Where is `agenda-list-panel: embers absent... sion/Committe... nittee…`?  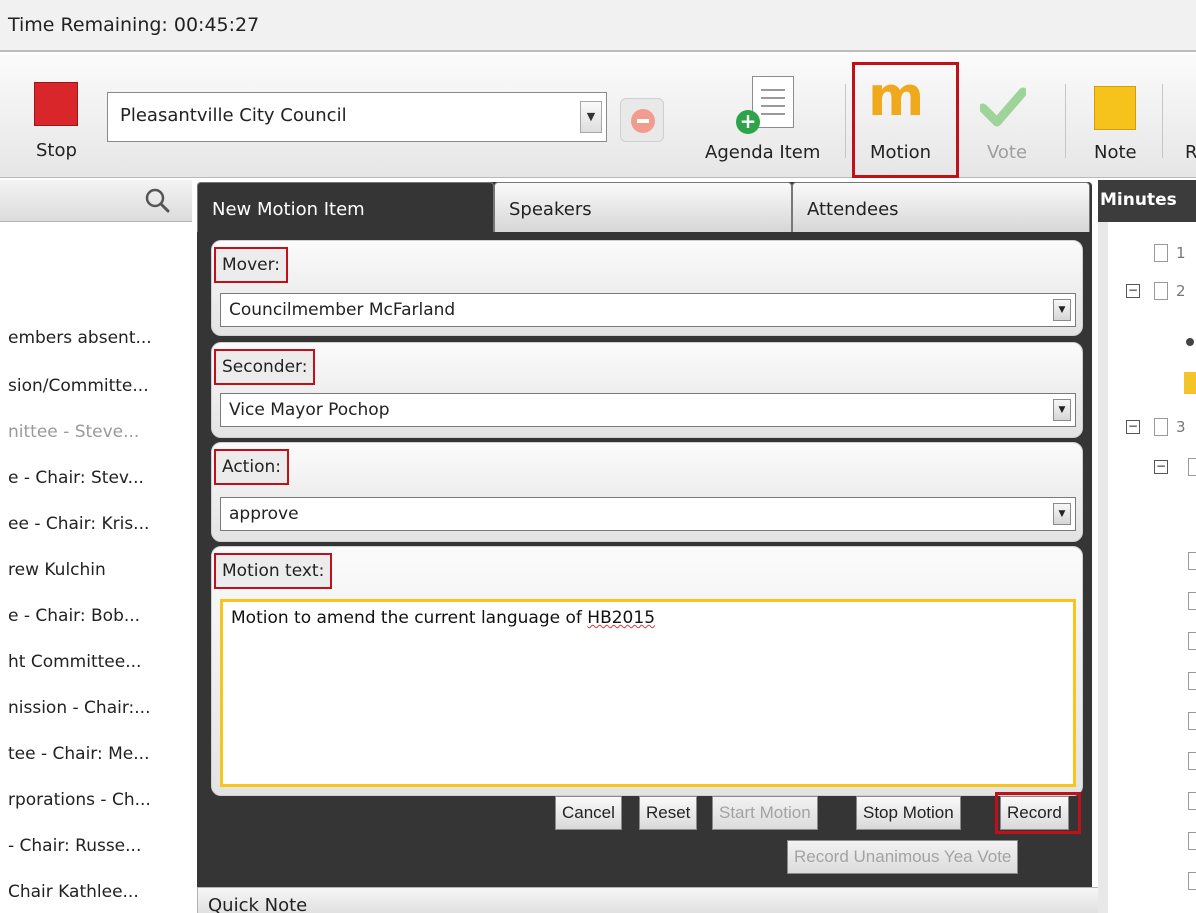
agenda-list-panel: embers absent... sion/Committe... nittee… is located at coordinates (96, 546).